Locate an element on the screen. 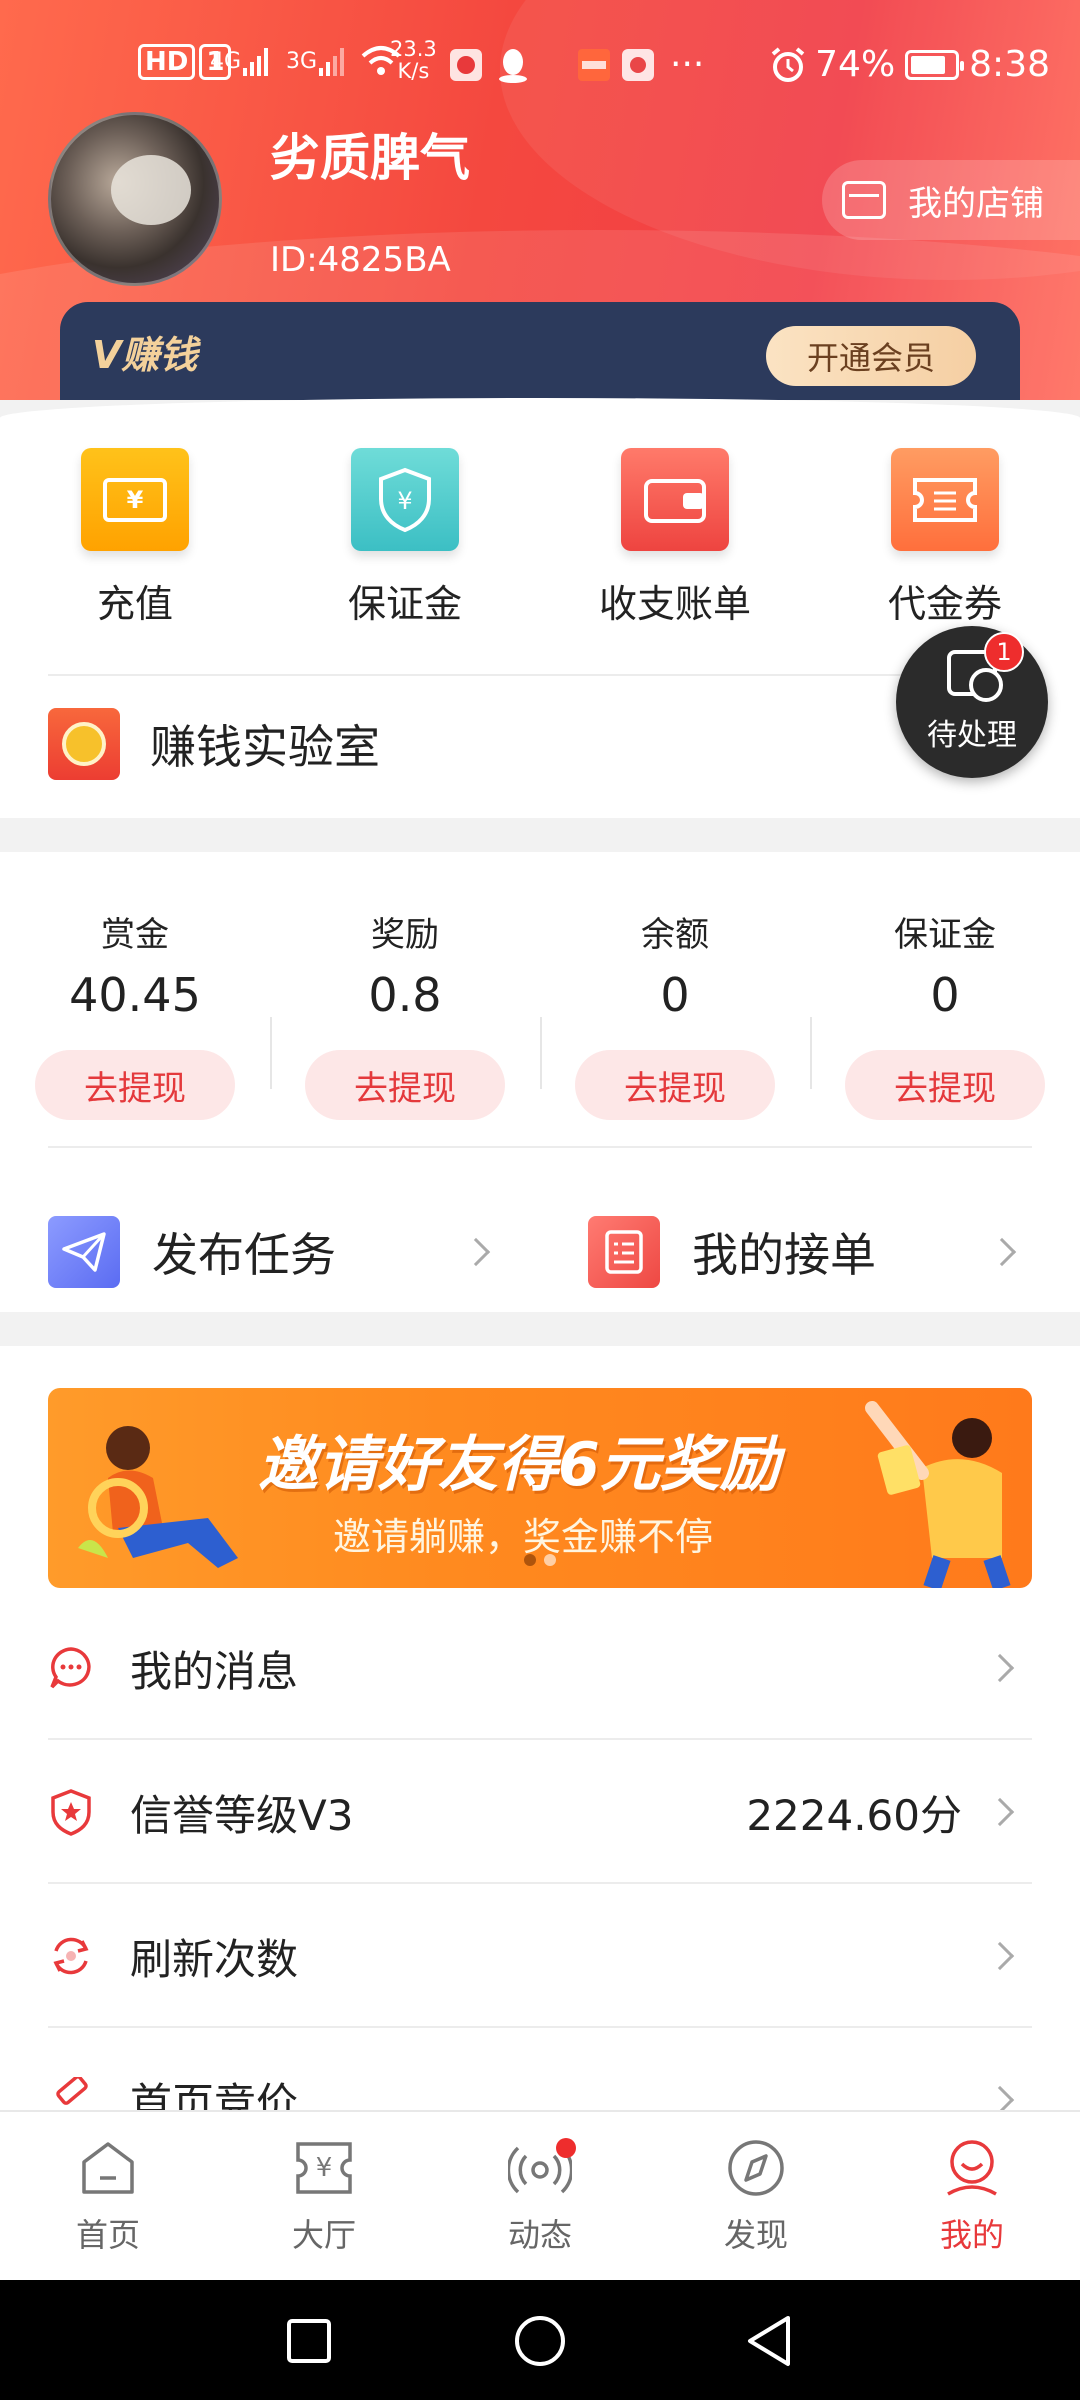  clock-time: 8:38 is located at coordinates (1009, 64).